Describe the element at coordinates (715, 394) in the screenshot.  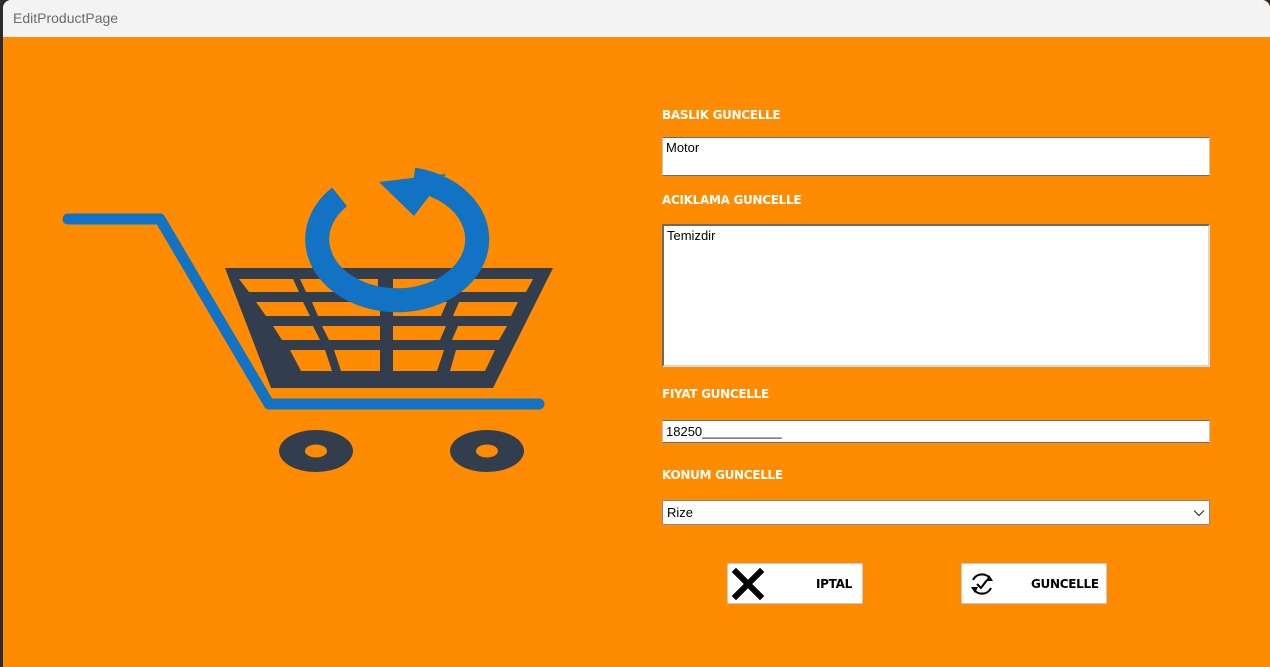
I see `price-label: FIYAT GUNCELLE` at that location.